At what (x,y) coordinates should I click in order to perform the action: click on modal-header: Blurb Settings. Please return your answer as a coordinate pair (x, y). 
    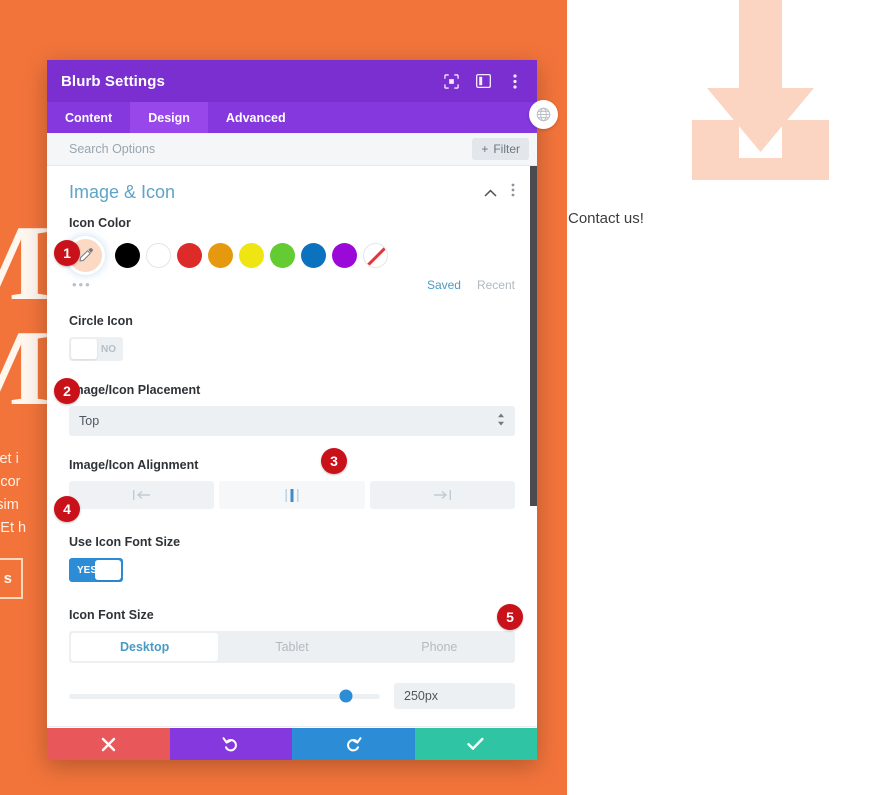
    Looking at the image, I should click on (292, 81).